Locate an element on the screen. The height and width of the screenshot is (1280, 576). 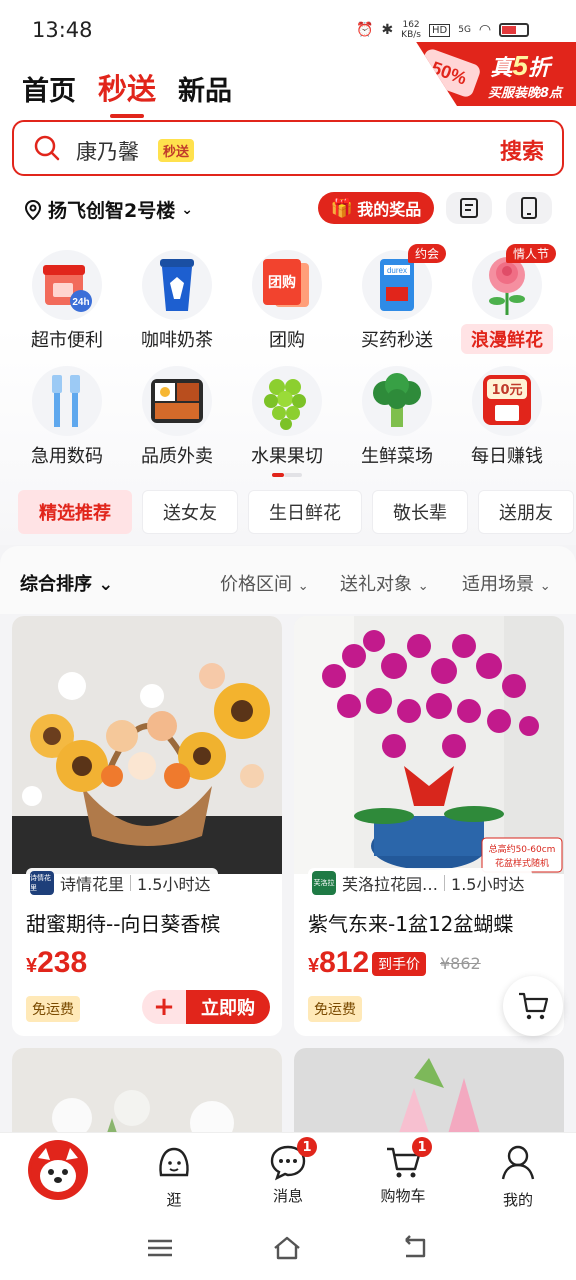
tab-instant-delivery: 秒送 is located at coordinates (127, 92).